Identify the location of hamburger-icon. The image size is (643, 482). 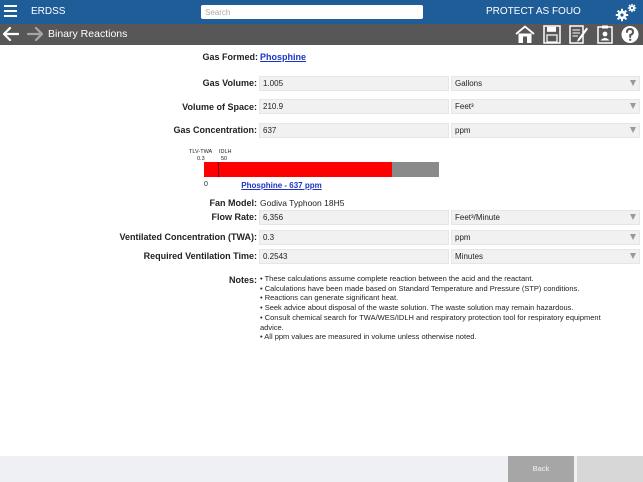
(10, 11).